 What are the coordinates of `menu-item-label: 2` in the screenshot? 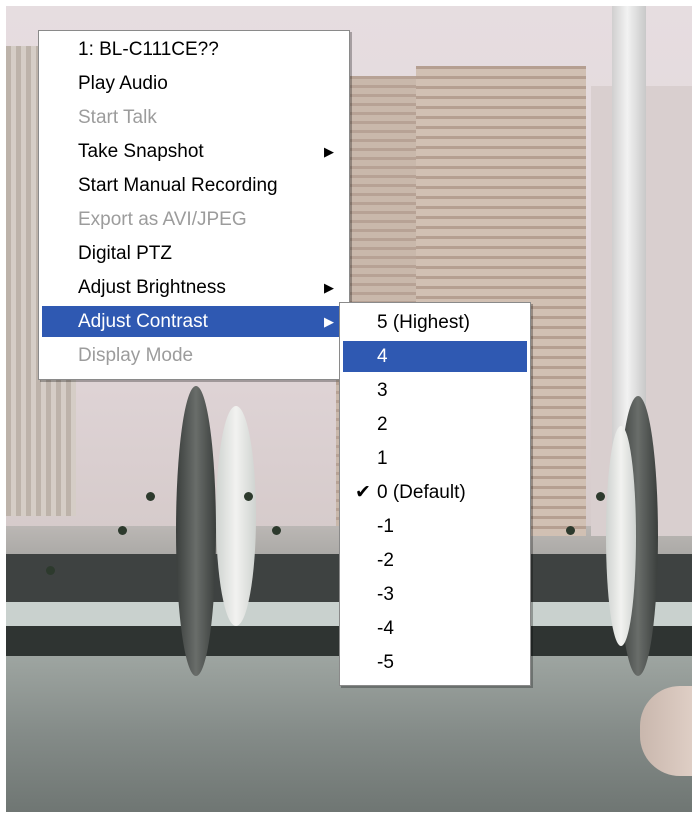 It's located at (382, 424).